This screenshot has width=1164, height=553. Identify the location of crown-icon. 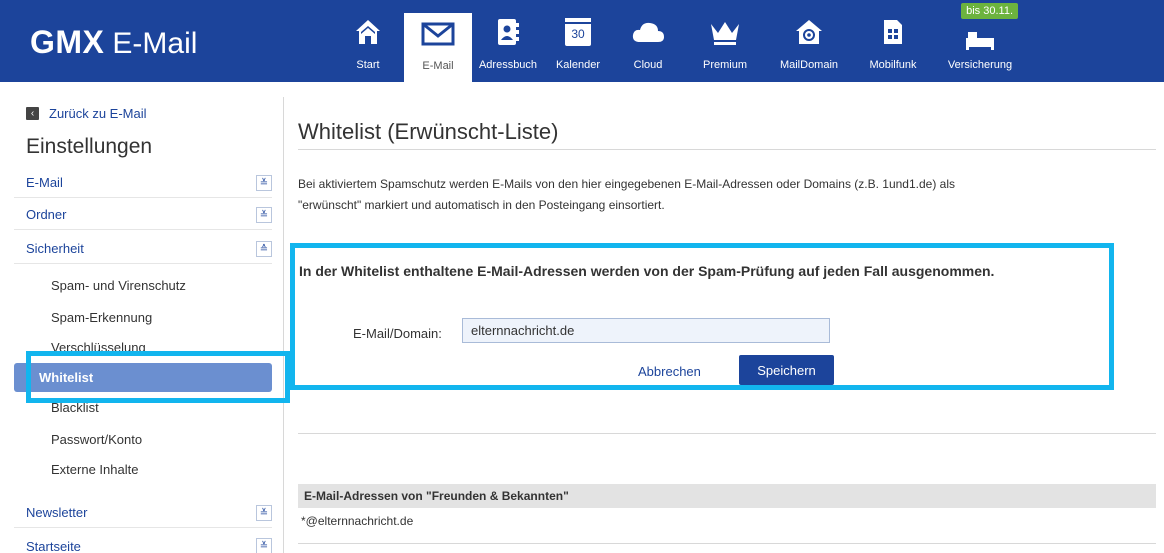
(725, 32).